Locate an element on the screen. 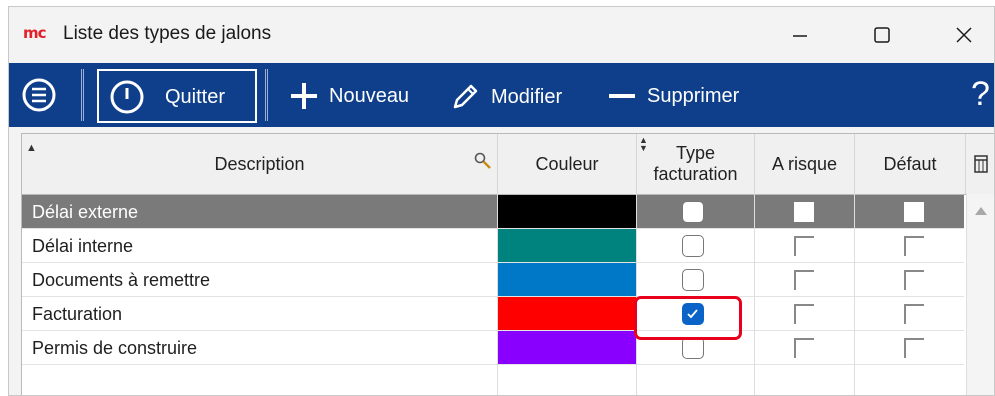 The image size is (995, 396). table-row: Délai externe is located at coordinates (493, 212).